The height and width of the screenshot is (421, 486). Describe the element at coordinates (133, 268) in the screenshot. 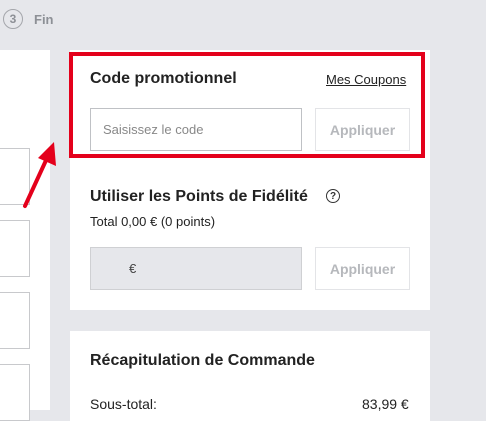

I see `currency-symbol: €` at that location.